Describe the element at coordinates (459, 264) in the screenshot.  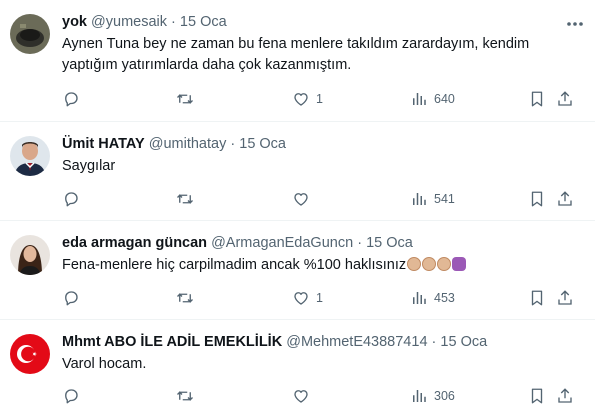
I see `person-facepalming-emoji-icon` at that location.